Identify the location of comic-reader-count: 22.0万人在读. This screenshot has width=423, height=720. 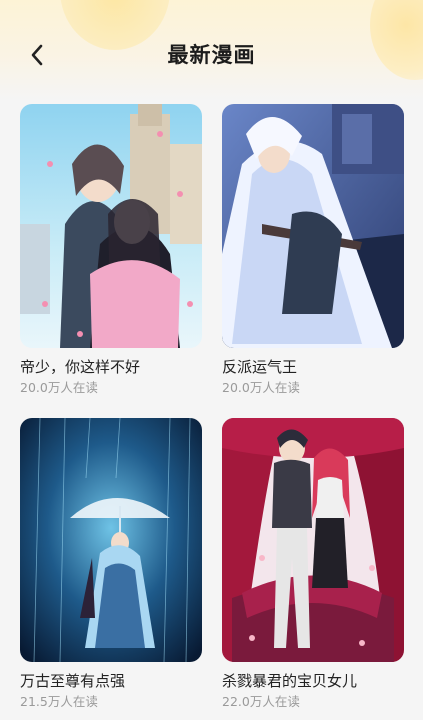
(261, 701).